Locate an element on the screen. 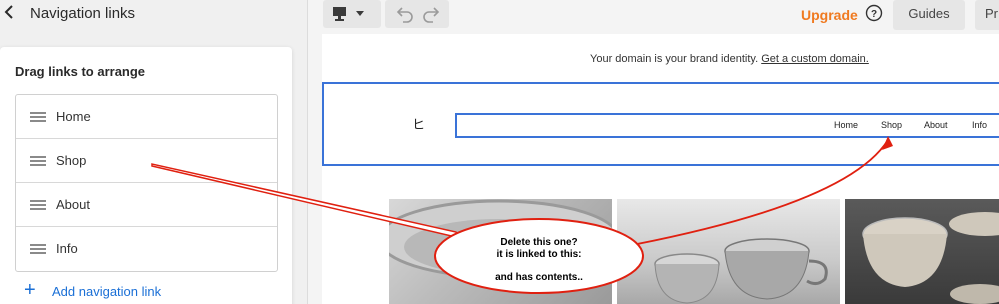  link-row-shop: Shop is located at coordinates (146, 161).